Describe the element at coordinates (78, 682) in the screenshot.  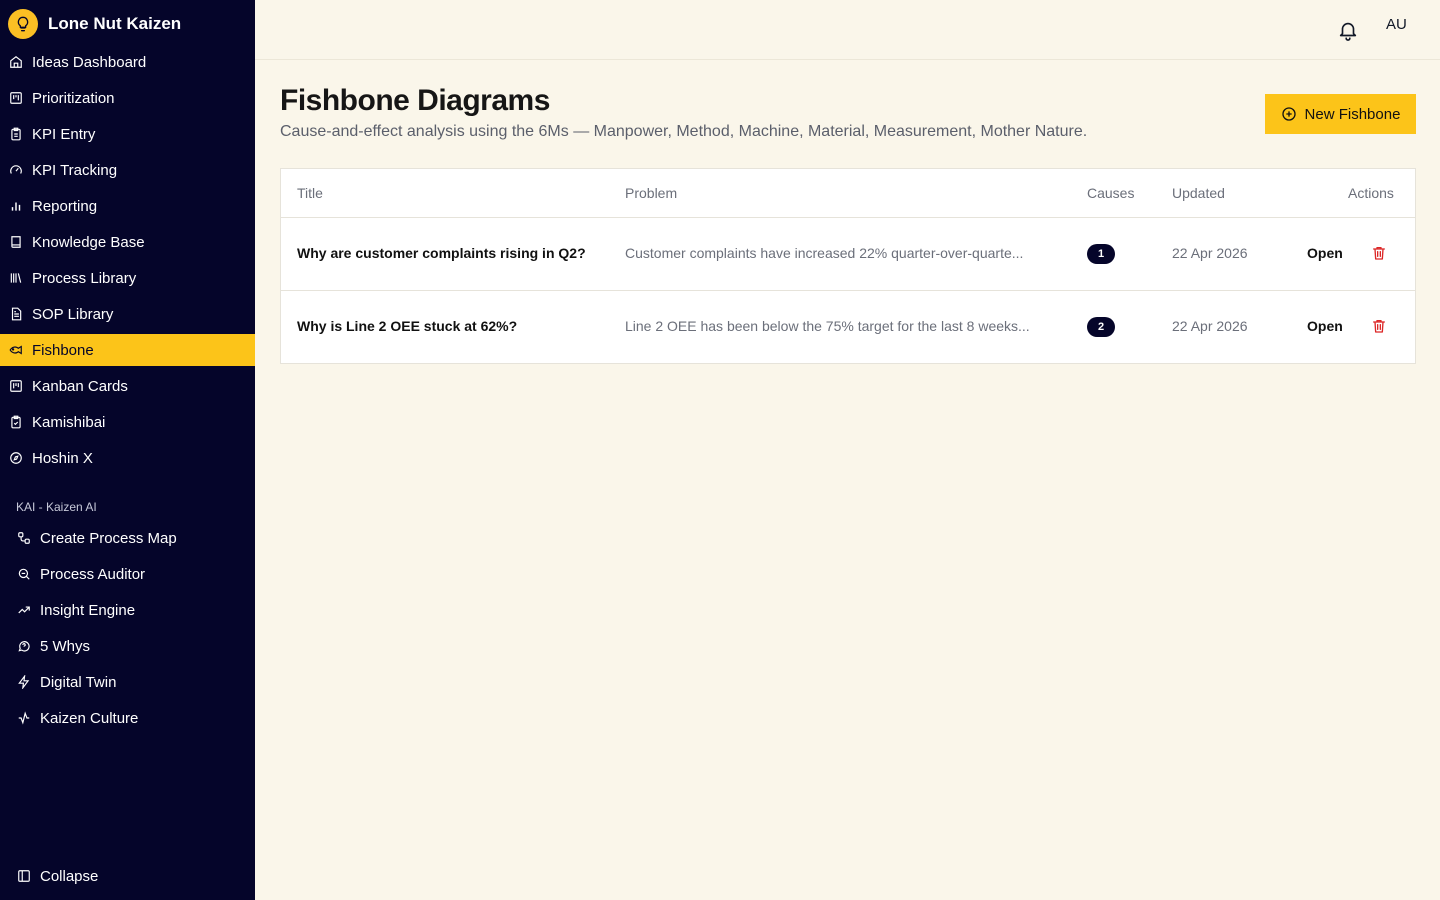
I see `sidebar-item-label: Digital Twin` at that location.